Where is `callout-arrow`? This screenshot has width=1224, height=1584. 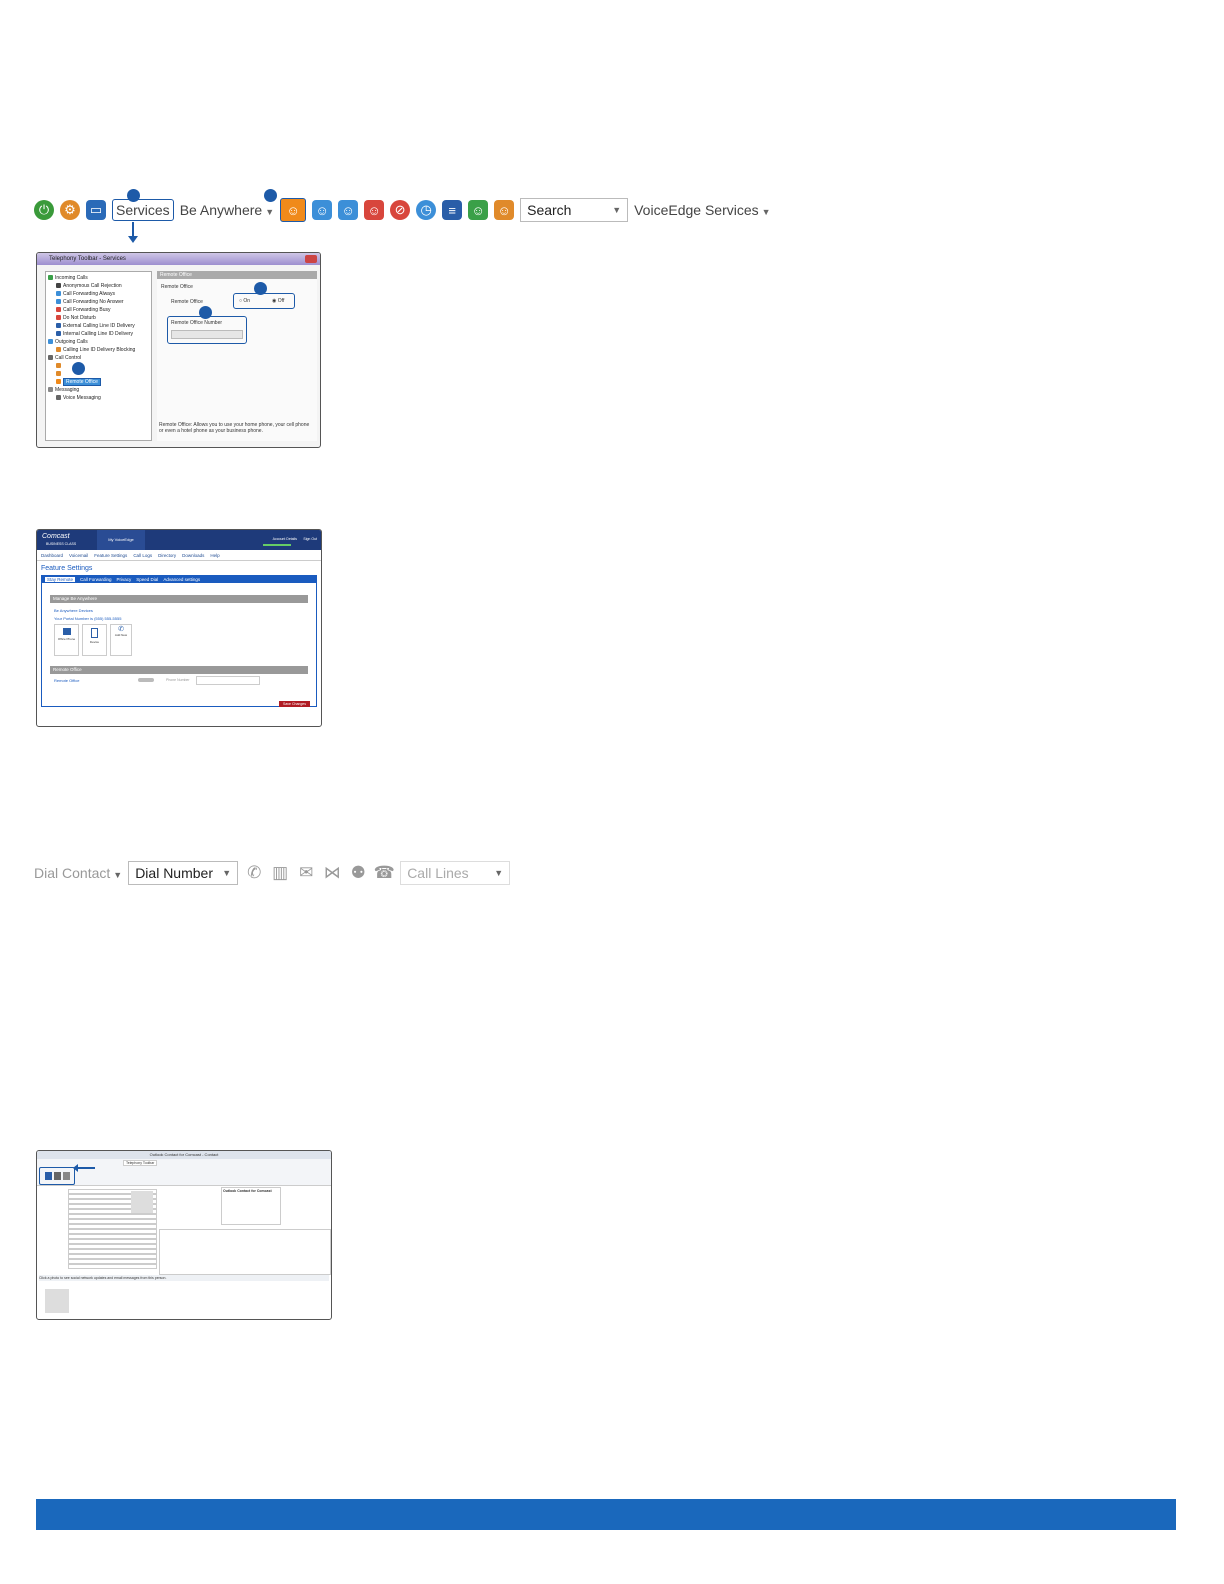
callout-arrow is located at coordinates (85, 1168).